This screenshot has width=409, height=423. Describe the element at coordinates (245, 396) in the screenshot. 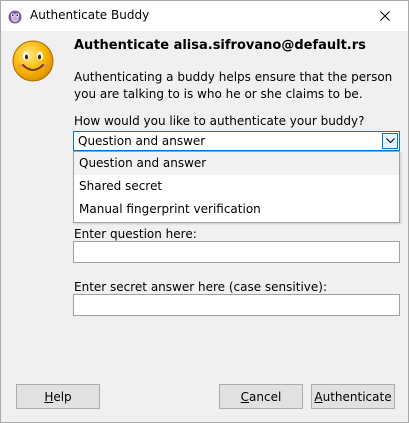

I see `cancel-mnemonic: C` at that location.